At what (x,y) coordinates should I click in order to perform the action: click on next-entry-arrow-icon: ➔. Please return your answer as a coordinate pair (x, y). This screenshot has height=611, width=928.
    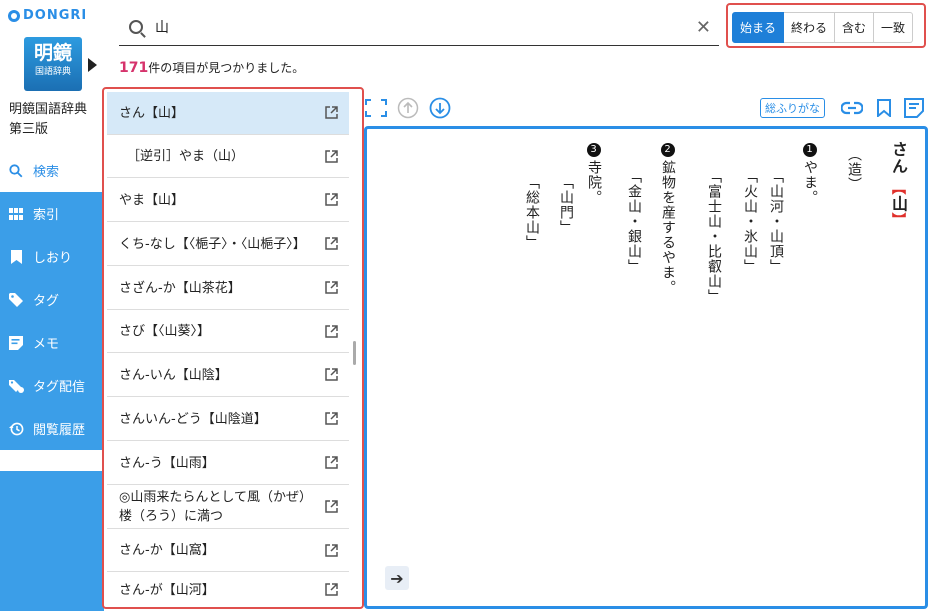
    Looking at the image, I should click on (397, 578).